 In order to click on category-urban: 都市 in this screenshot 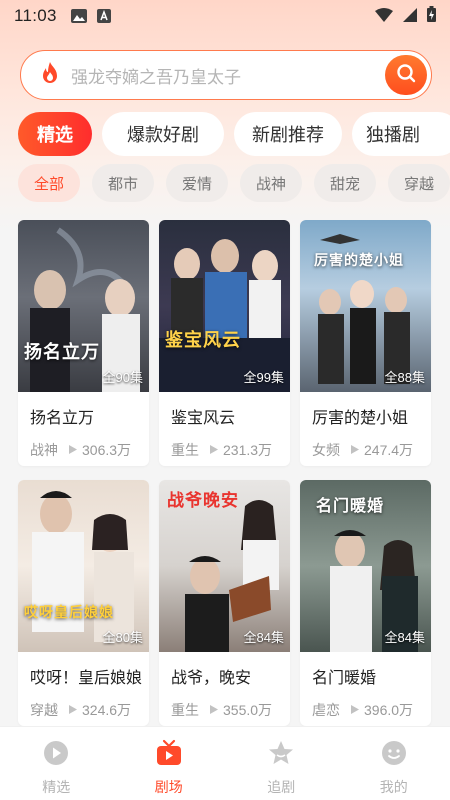, I will do `click(123, 183)`.